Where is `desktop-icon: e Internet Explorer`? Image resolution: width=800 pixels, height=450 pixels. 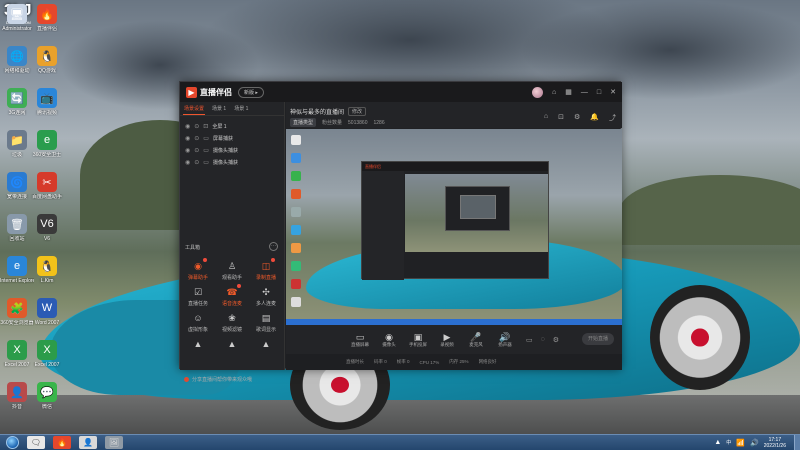 desktop-icon: e Internet Explorer is located at coordinates (17, 270).